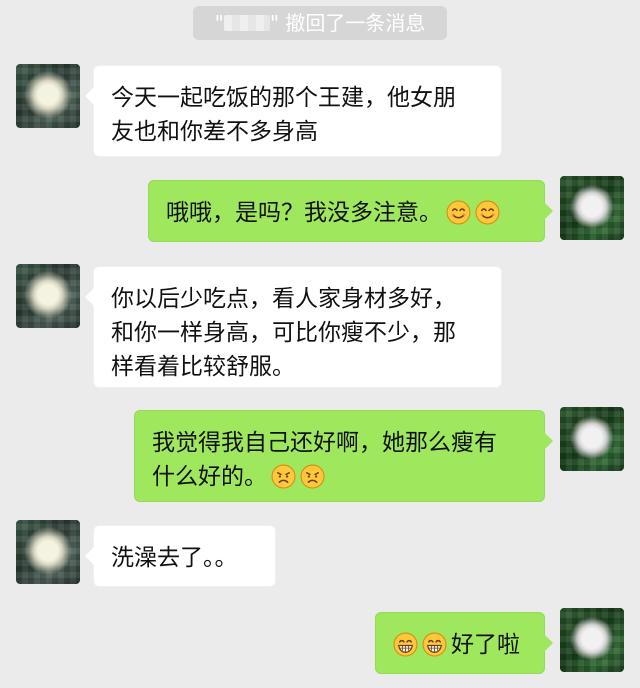  I want to click on recall-text: 撤回了一条消息, so click(355, 23).